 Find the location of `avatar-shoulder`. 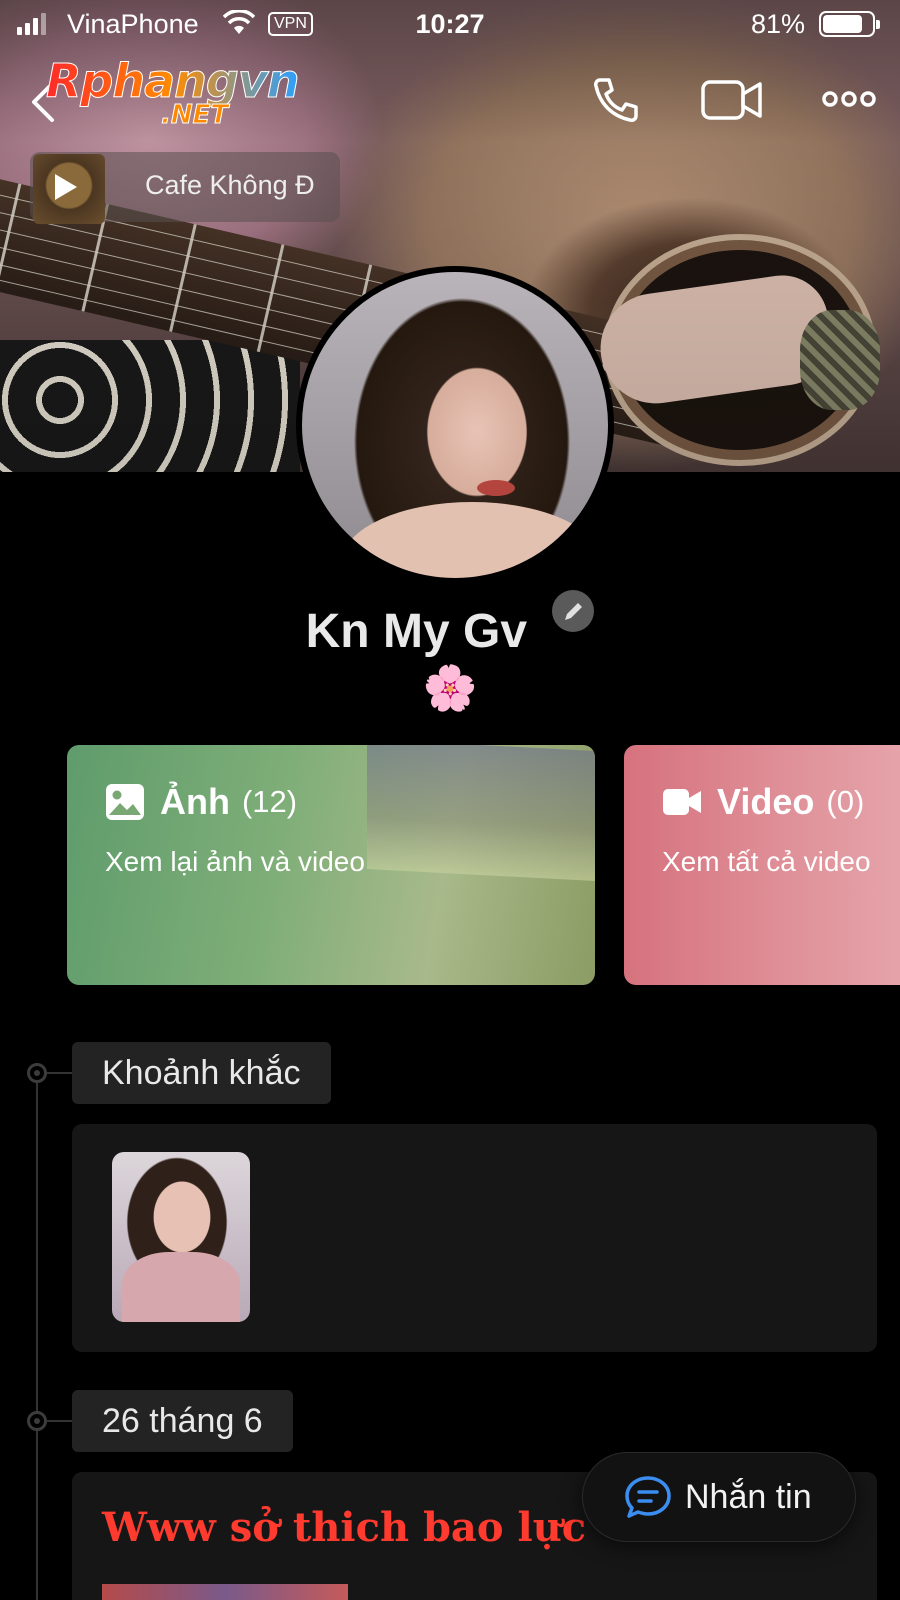

avatar-shoulder is located at coordinates (472, 540).